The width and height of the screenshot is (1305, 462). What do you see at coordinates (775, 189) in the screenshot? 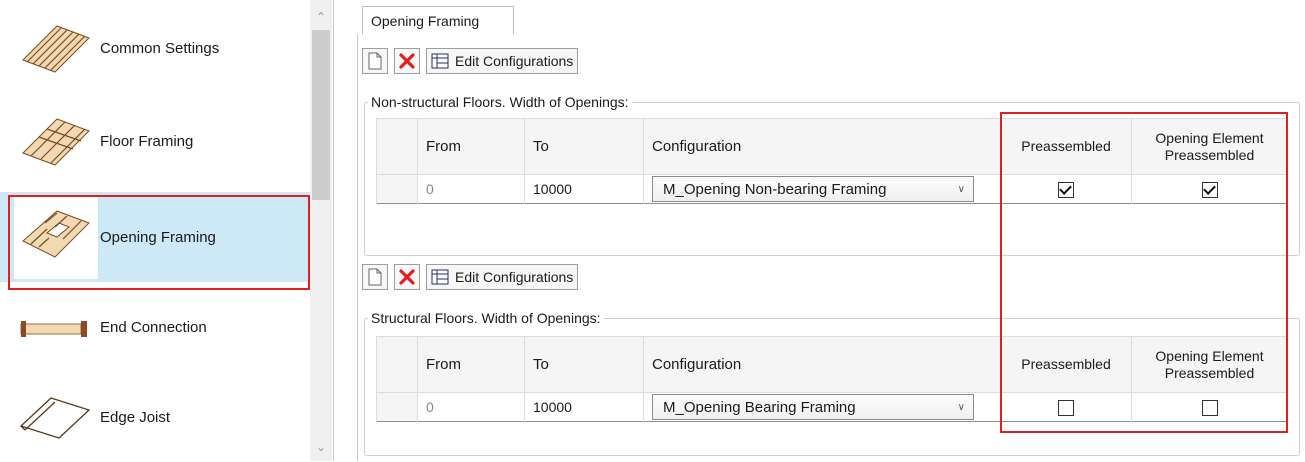
I see `configuration-value: M_Opening Non-bearing Framing` at bounding box center [775, 189].